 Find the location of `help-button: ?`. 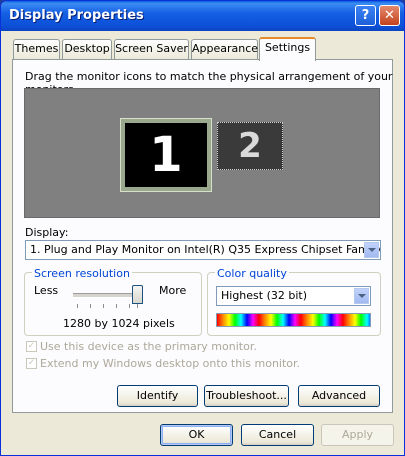

help-button: ? is located at coordinates (365, 15).